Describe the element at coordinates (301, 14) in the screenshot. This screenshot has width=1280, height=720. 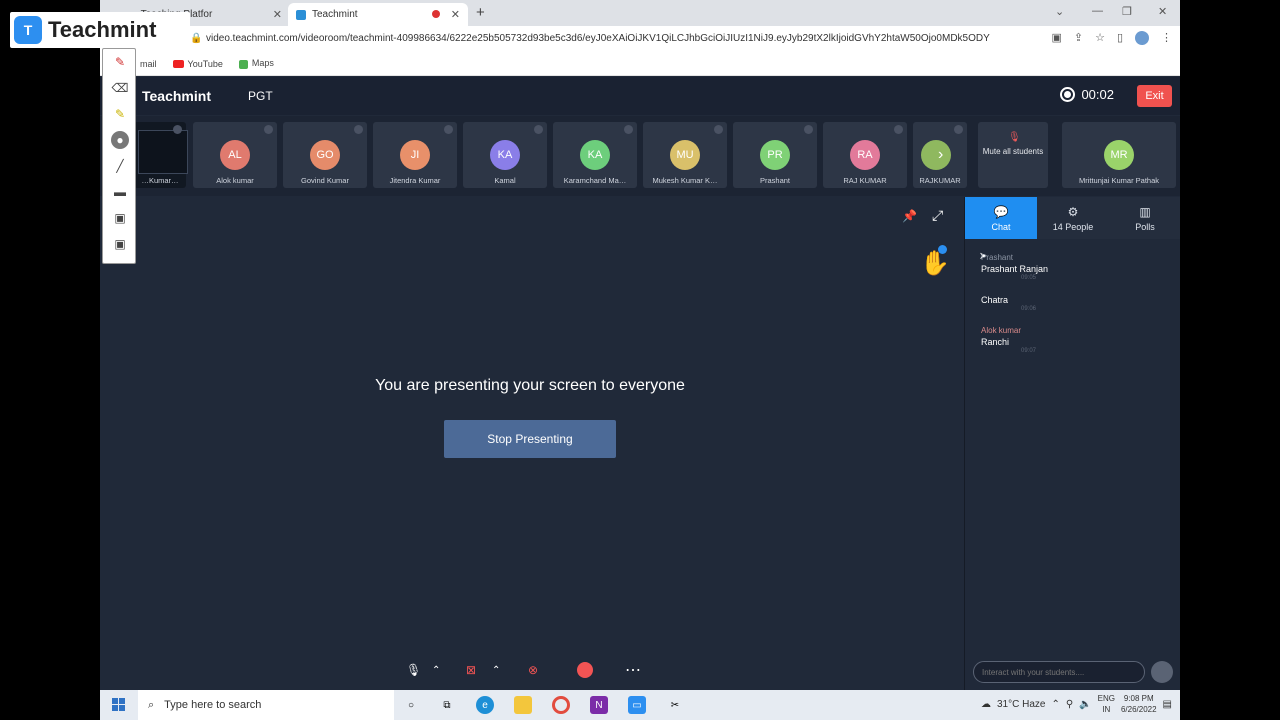
I see `teachmint-favicon-icon` at that location.